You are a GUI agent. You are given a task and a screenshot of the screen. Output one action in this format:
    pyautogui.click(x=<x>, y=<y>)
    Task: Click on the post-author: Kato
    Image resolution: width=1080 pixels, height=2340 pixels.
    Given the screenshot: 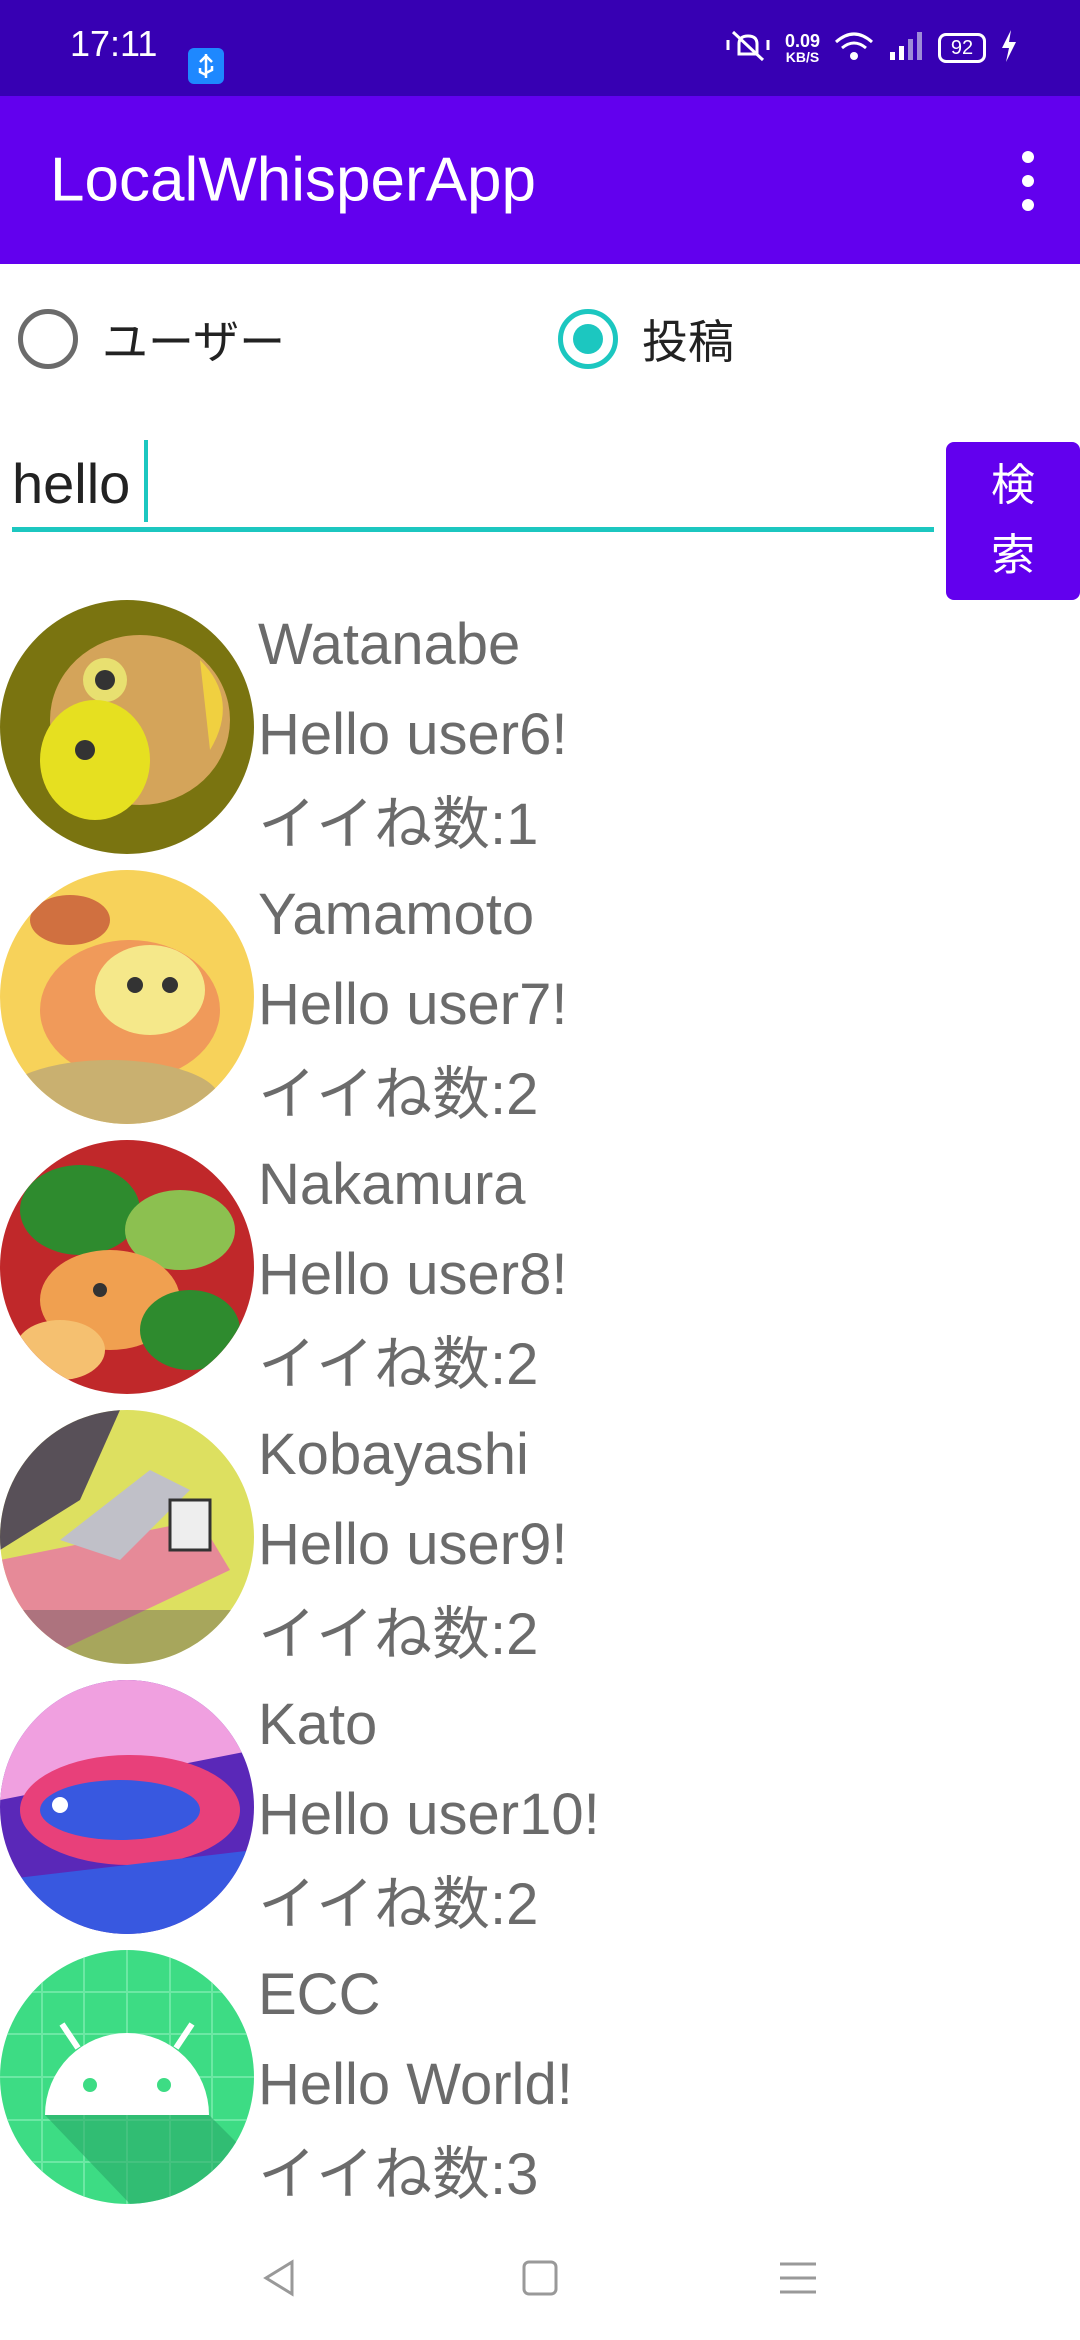 What is the action you would take?
    pyautogui.click(x=318, y=1724)
    